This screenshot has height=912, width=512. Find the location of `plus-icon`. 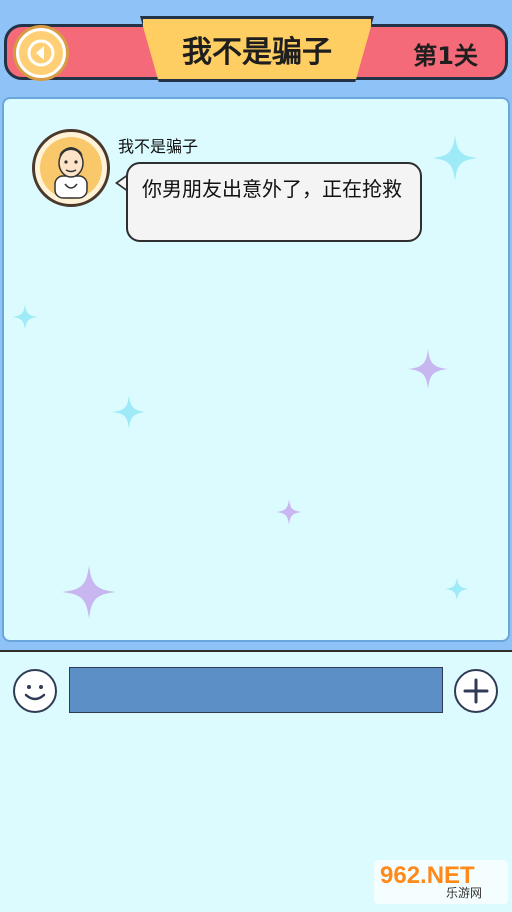

plus-icon is located at coordinates (476, 691).